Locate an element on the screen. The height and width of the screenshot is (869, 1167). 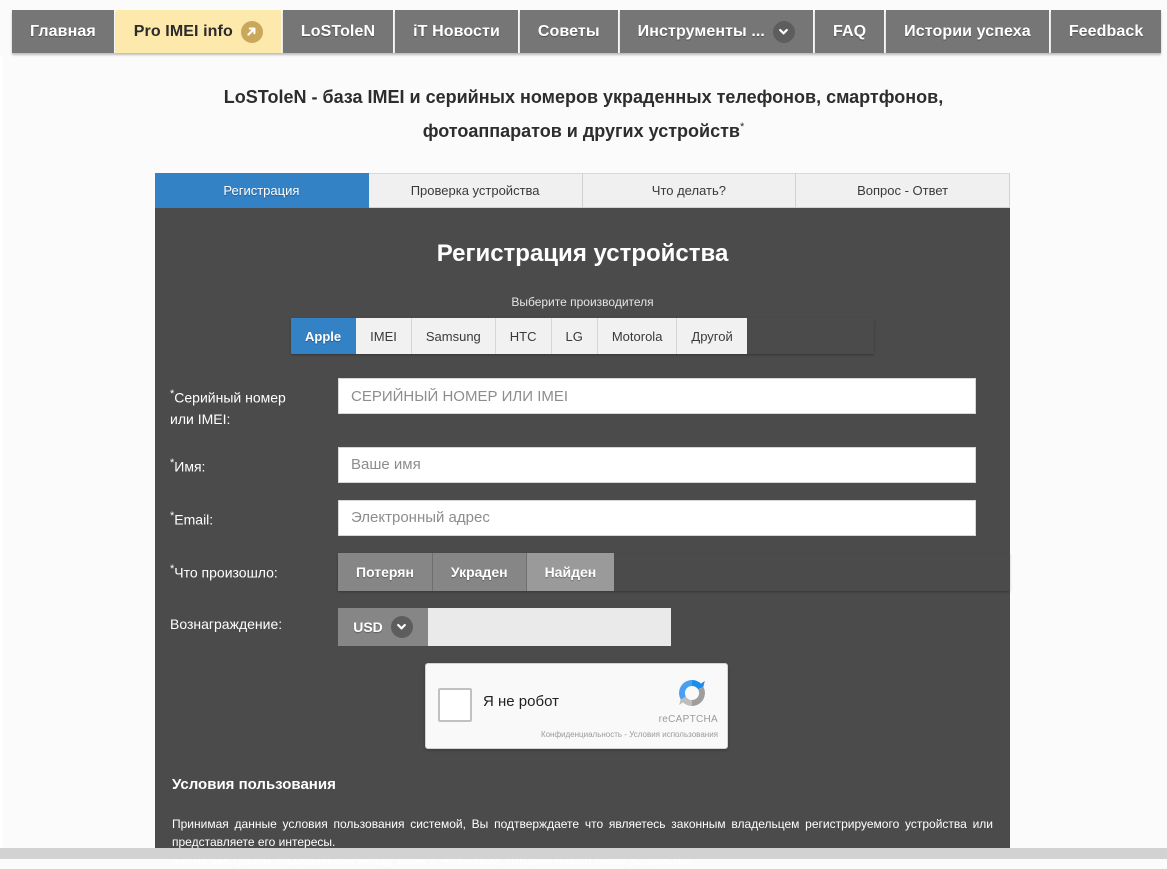
manufacturer-lg: LG is located at coordinates (574, 336).